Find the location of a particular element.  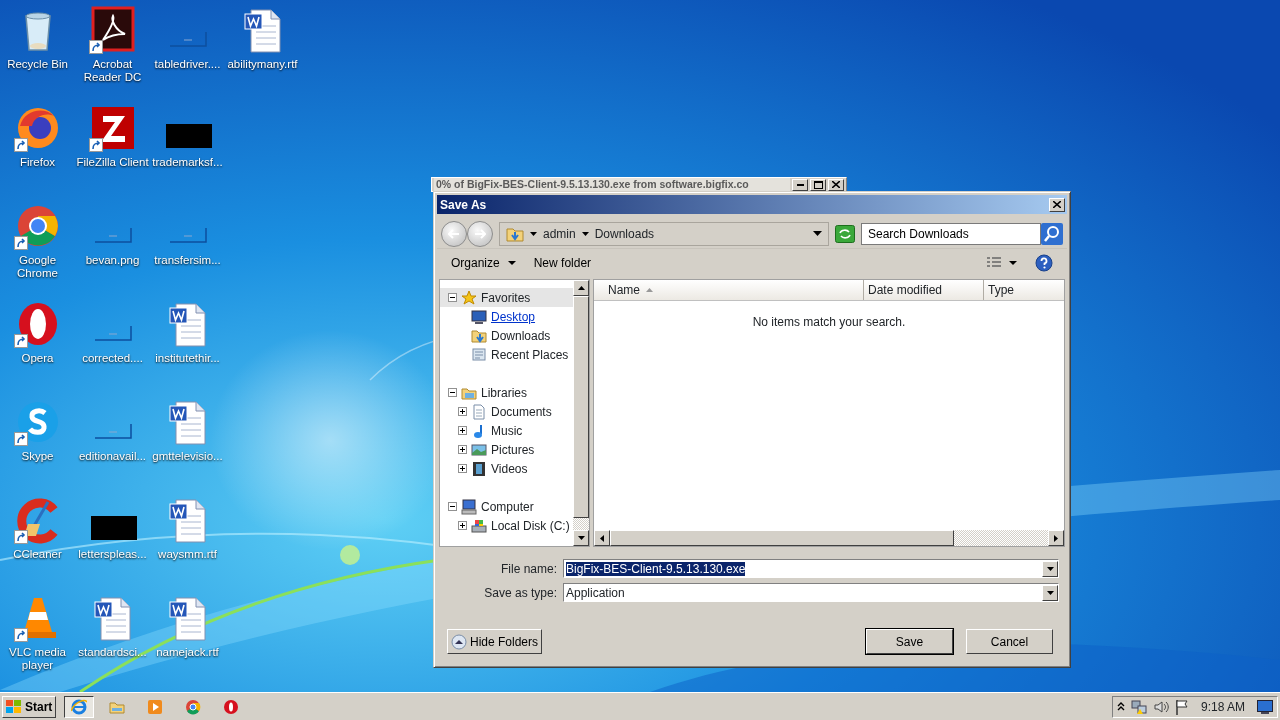

recent-places-icon is located at coordinates (479, 354).